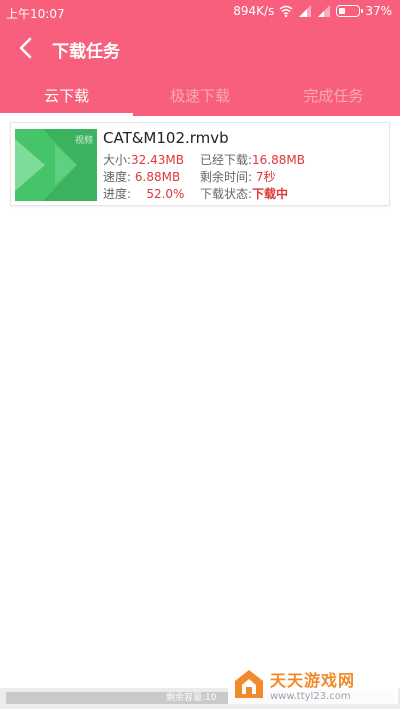 This screenshot has width=400, height=709. Describe the element at coordinates (200, 48) in the screenshot. I see `app-bar: 下载任务` at that location.